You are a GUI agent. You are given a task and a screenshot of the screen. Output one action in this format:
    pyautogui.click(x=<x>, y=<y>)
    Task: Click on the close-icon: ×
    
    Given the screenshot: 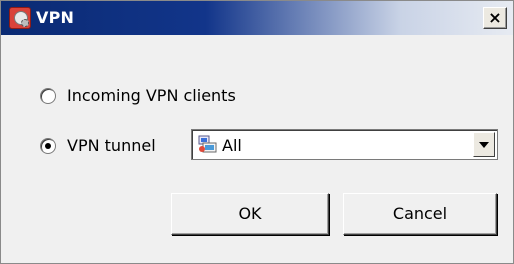 What is the action you would take?
    pyautogui.click(x=495, y=17)
    